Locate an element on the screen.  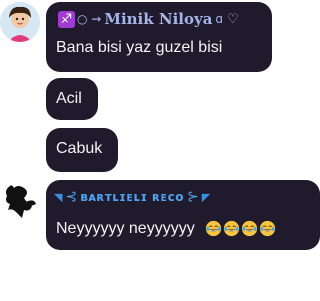
sender-name-row: ♐ ○ ⇝ Minik Niloya ɑ ♡ is located at coordinates (148, 19).